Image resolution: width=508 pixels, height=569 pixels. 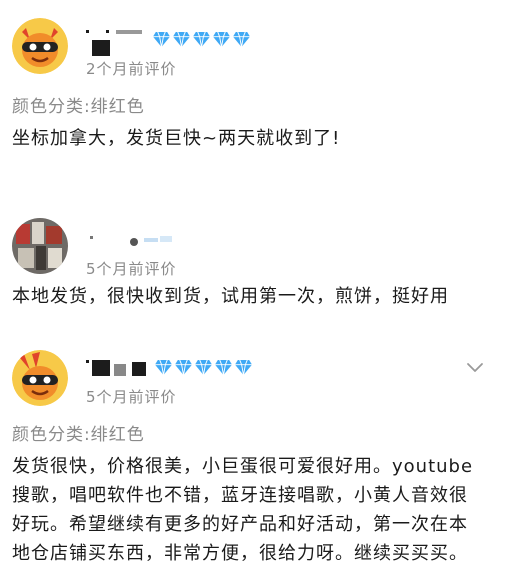 I want to click on review-content-line: 搜歌，唱吧软件也不错，蓝牙连接唱歌，小黄人音效很, so click(x=240, y=495).